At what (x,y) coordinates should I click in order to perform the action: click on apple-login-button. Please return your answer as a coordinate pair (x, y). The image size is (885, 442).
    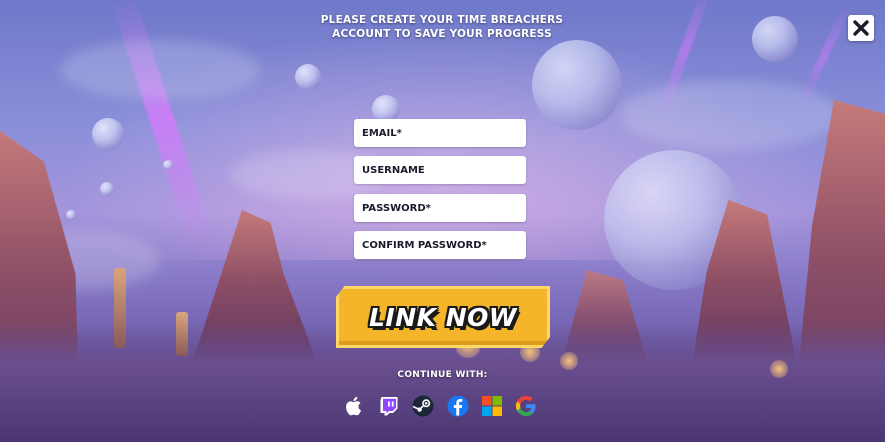
    Looking at the image, I should click on (354, 406).